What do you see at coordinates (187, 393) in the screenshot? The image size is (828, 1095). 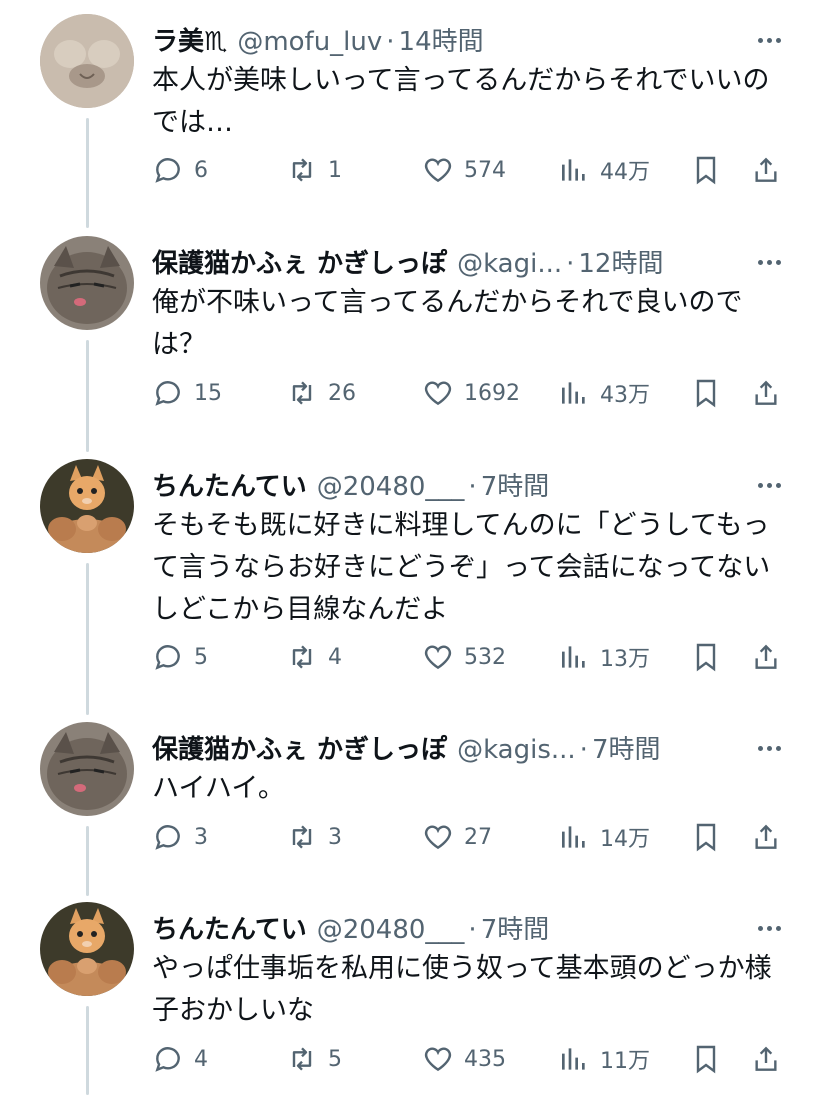 I see `reply-button: 15` at bounding box center [187, 393].